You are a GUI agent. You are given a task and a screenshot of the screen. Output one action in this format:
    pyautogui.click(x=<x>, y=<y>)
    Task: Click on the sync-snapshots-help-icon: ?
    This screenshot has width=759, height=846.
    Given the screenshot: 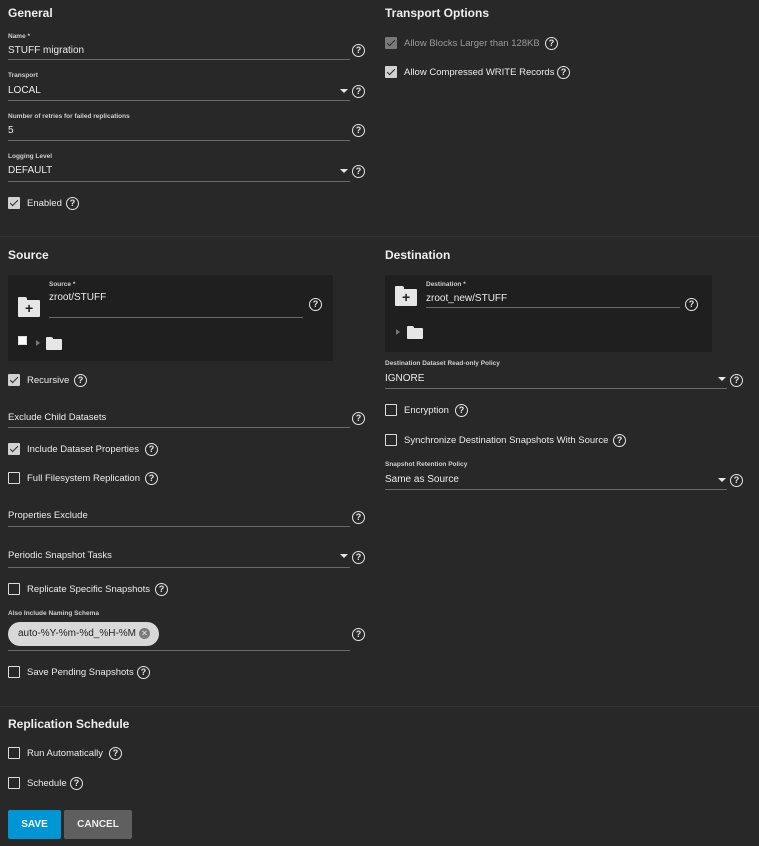 What is the action you would take?
    pyautogui.click(x=619, y=440)
    